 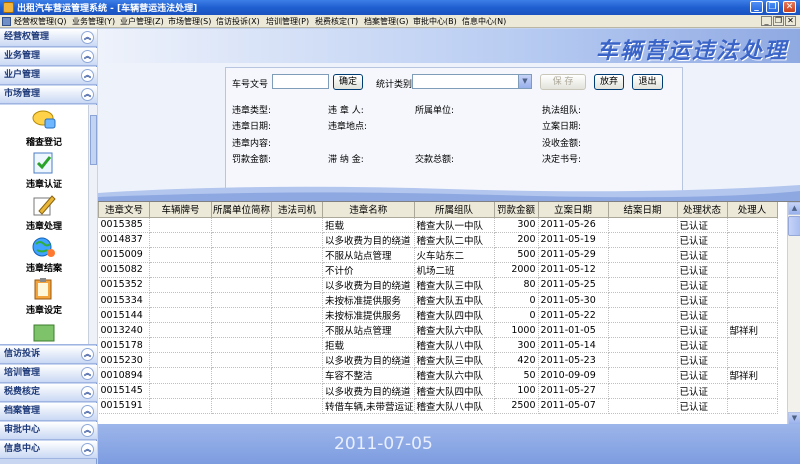 What do you see at coordinates (454, 285) in the screenshot?
I see `table-cell: 稽查大队三中队` at bounding box center [454, 285].